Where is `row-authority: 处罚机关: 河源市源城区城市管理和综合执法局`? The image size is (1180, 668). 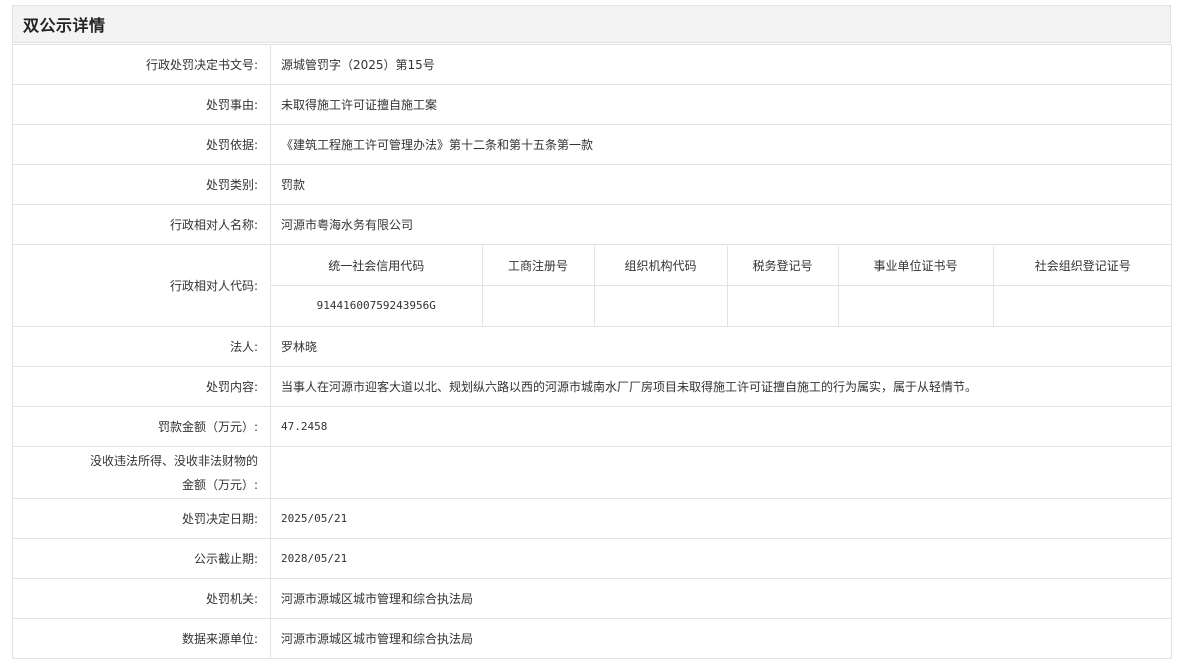 row-authority: 处罚机关: 河源市源城区城市管理和综合执法局 is located at coordinates (592, 598).